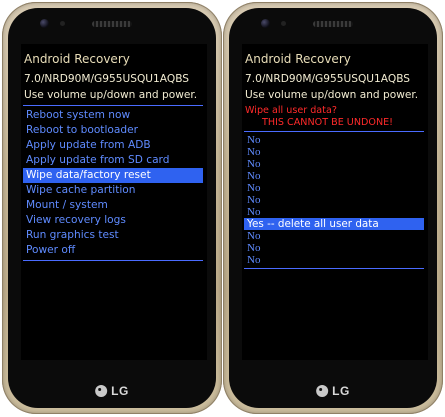  Describe the element at coordinates (113, 175) in the screenshot. I see `recovery-menu-item-4: Wipe data/factory reset` at that location.